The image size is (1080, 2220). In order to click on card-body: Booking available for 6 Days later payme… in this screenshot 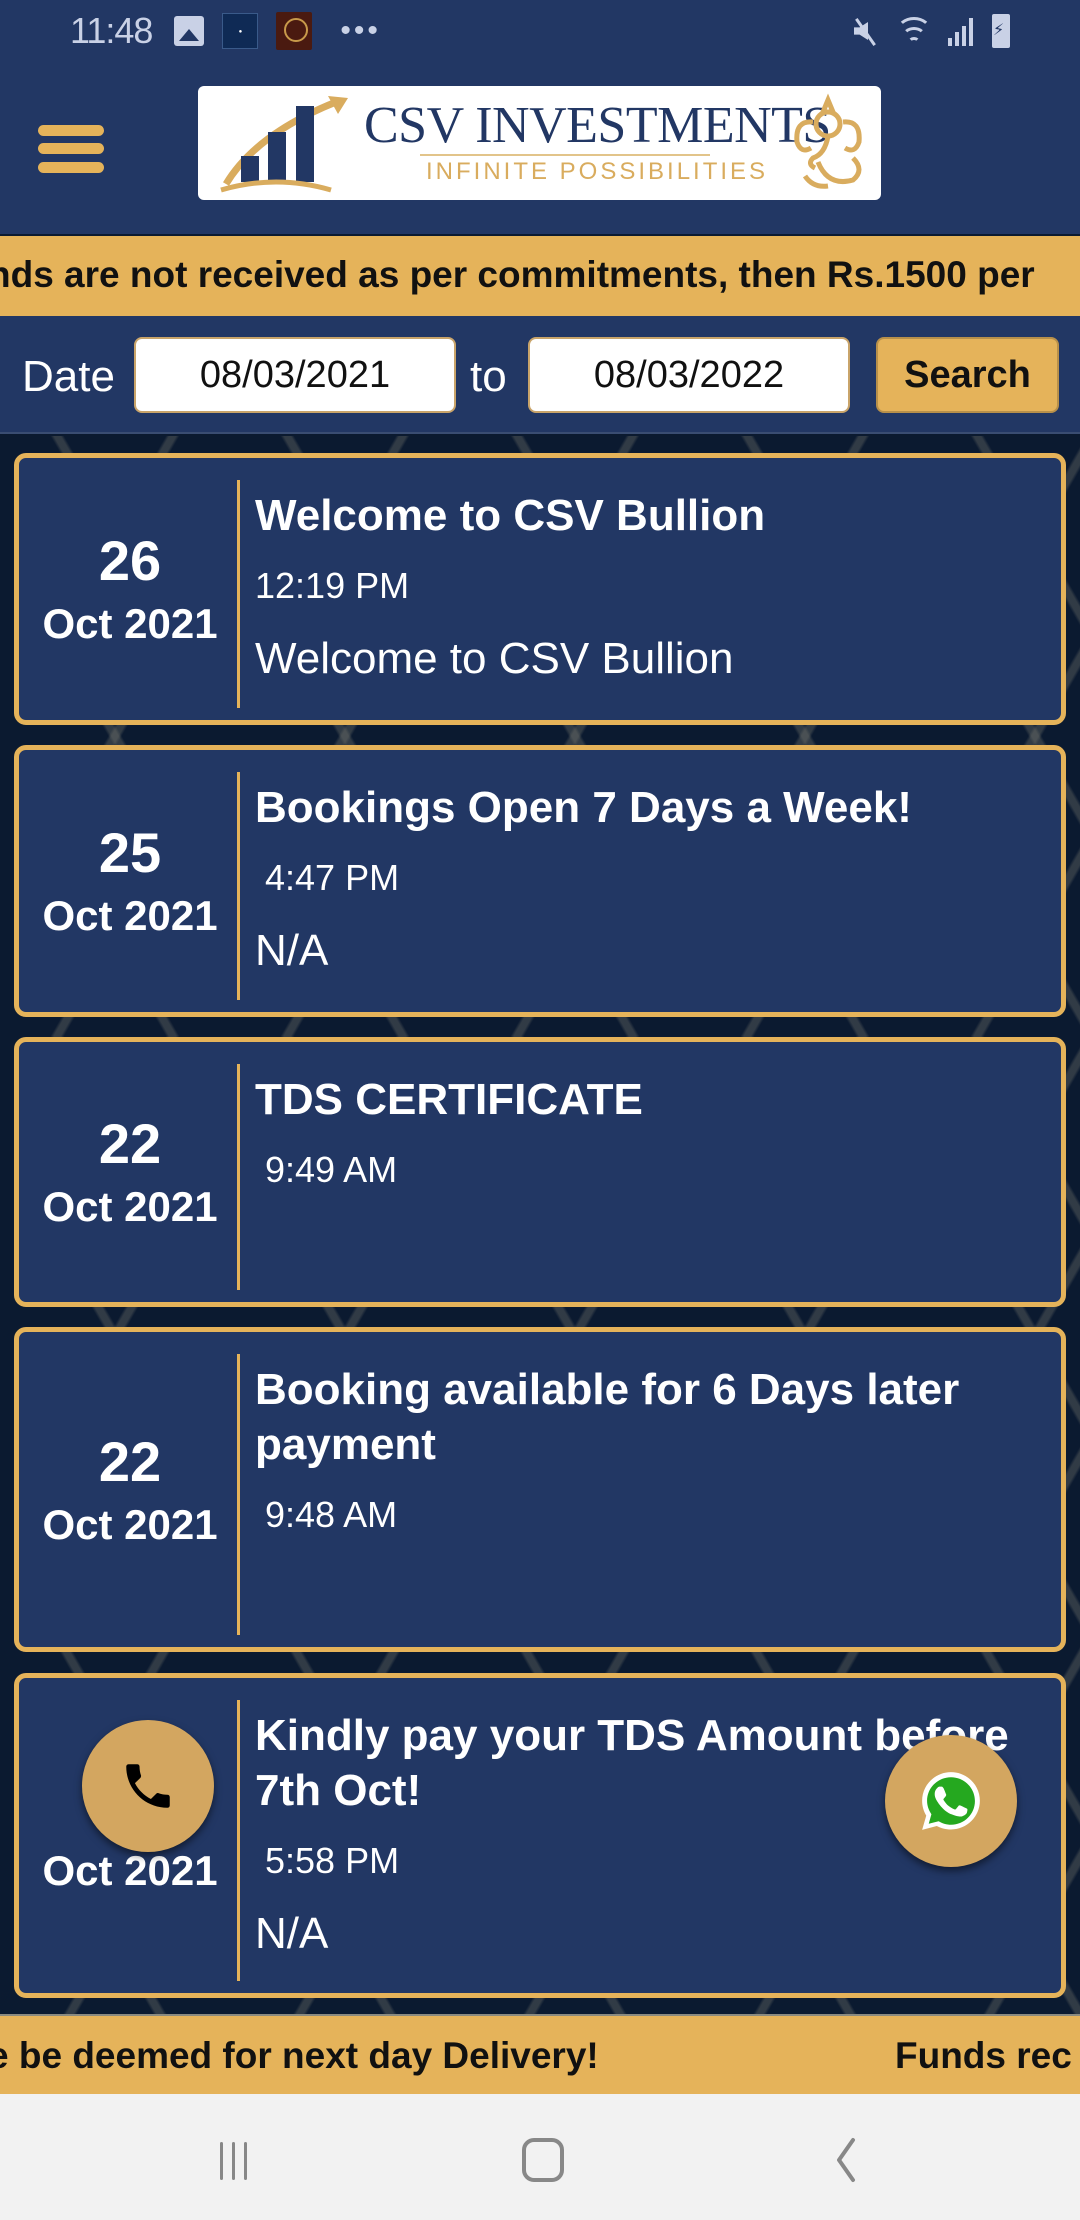, I will do `click(643, 1462)`.